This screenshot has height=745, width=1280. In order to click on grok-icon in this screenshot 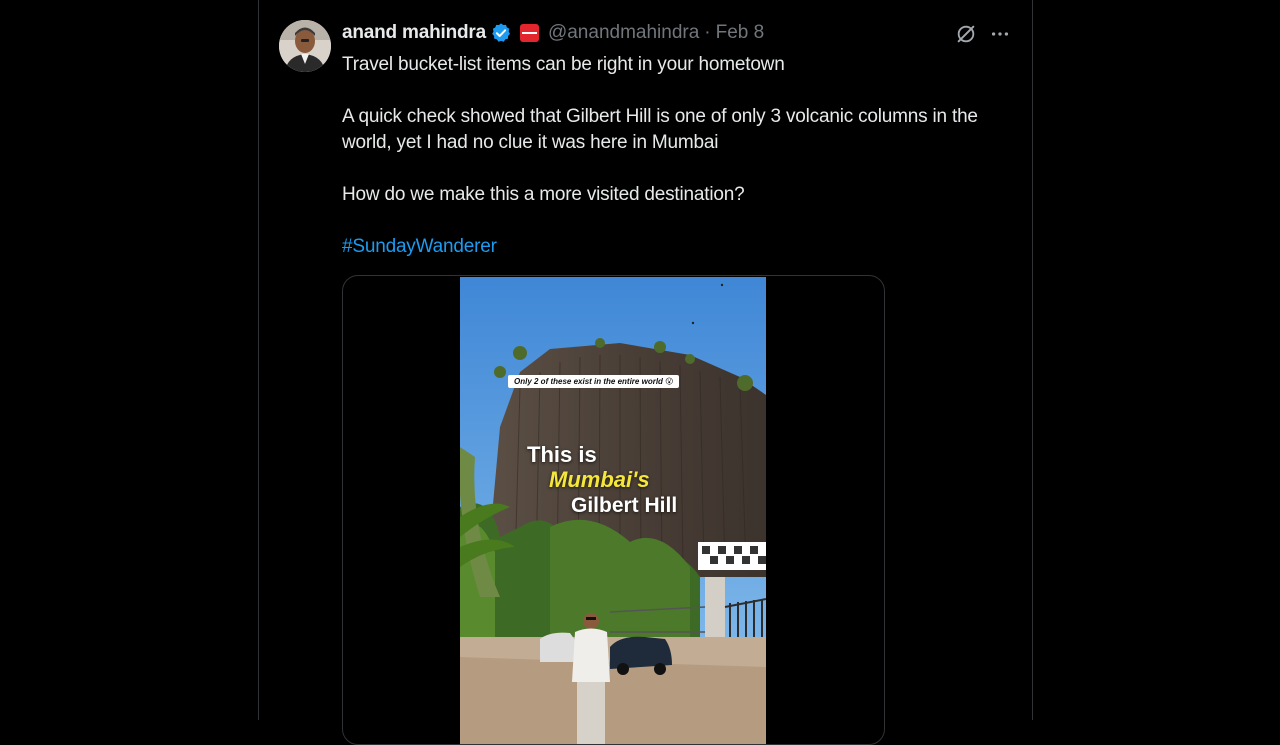, I will do `click(966, 34)`.